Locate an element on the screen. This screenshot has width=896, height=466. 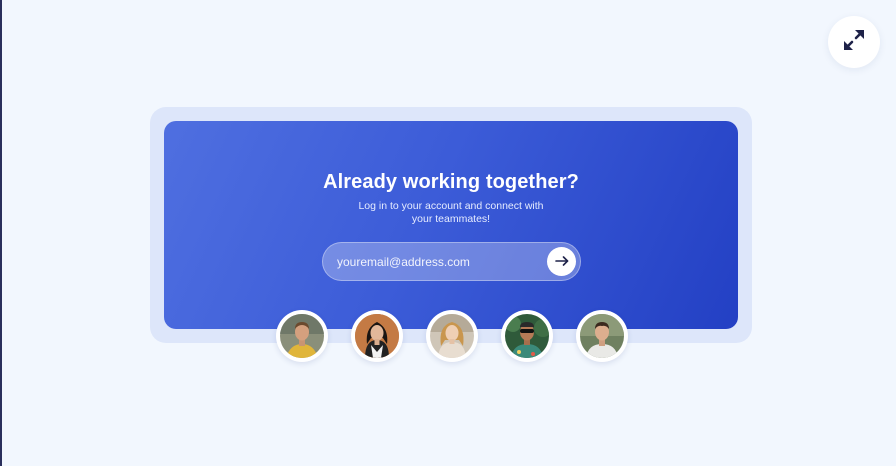
email-input is located at coordinates (433, 261).